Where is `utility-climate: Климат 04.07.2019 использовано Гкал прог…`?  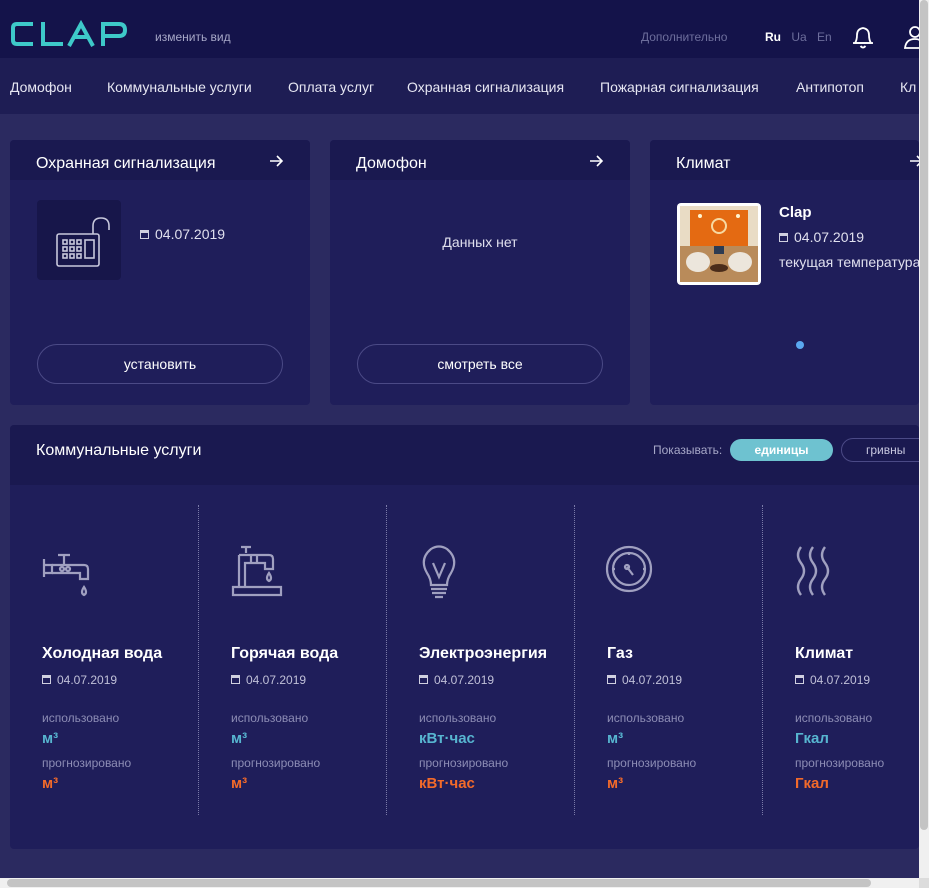 utility-climate: Климат 04.07.2019 использовано Гкал прог… is located at coordinates (841, 660).